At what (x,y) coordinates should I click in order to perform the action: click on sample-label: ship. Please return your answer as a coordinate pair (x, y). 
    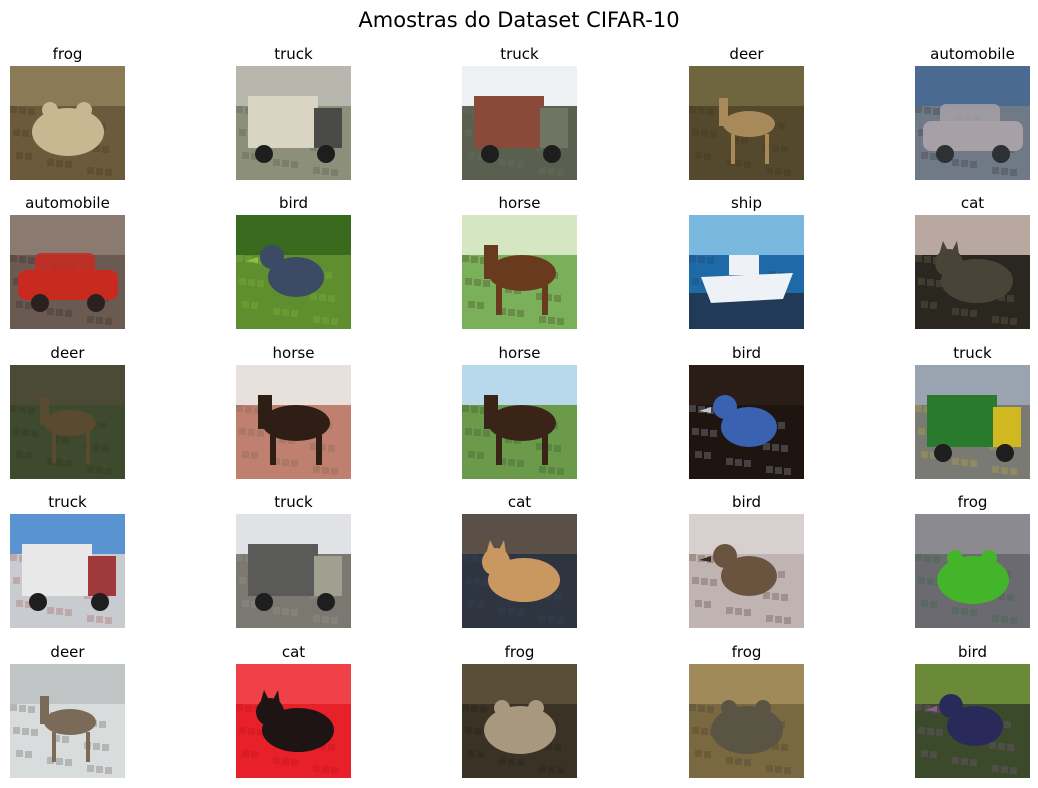
    Looking at the image, I should click on (746, 203).